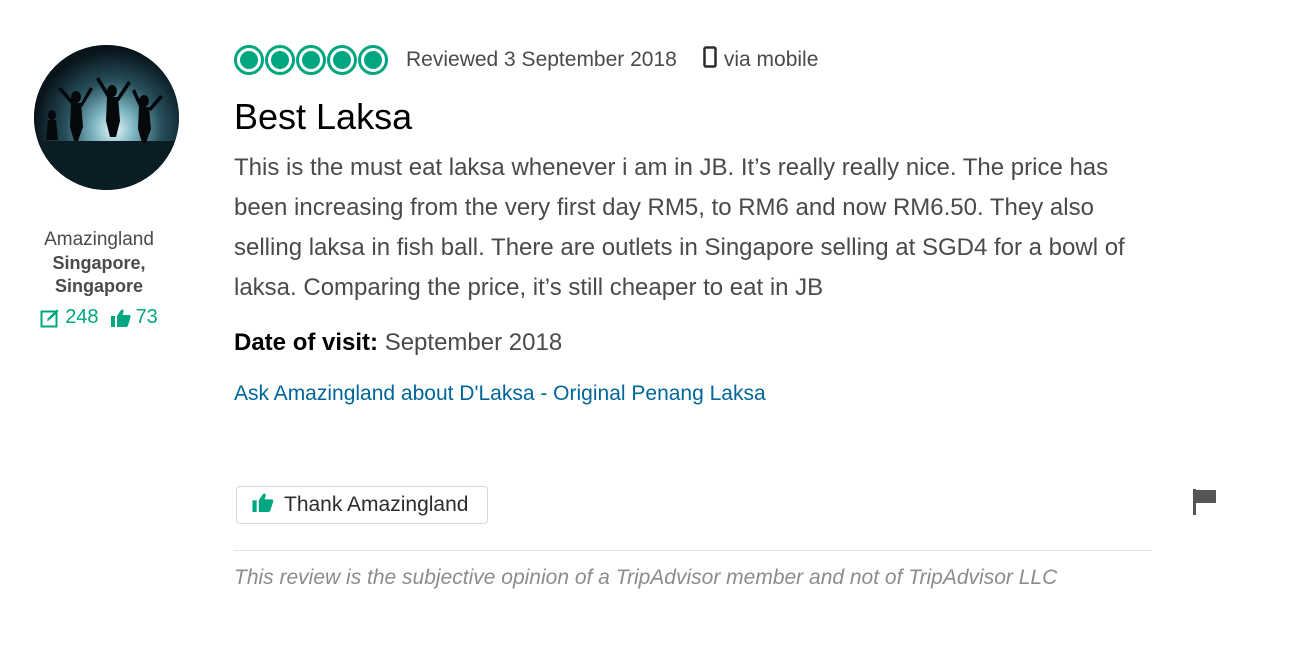 Image resolution: width=1310 pixels, height=650 pixels. Describe the element at coordinates (710, 60) in the screenshot. I see `mobile-phone-icon` at that location.